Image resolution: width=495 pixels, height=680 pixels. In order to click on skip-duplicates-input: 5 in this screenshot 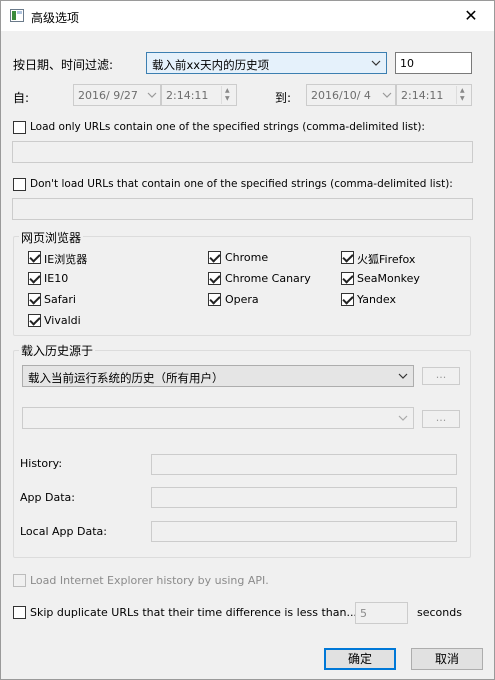, I will do `click(381, 613)`.